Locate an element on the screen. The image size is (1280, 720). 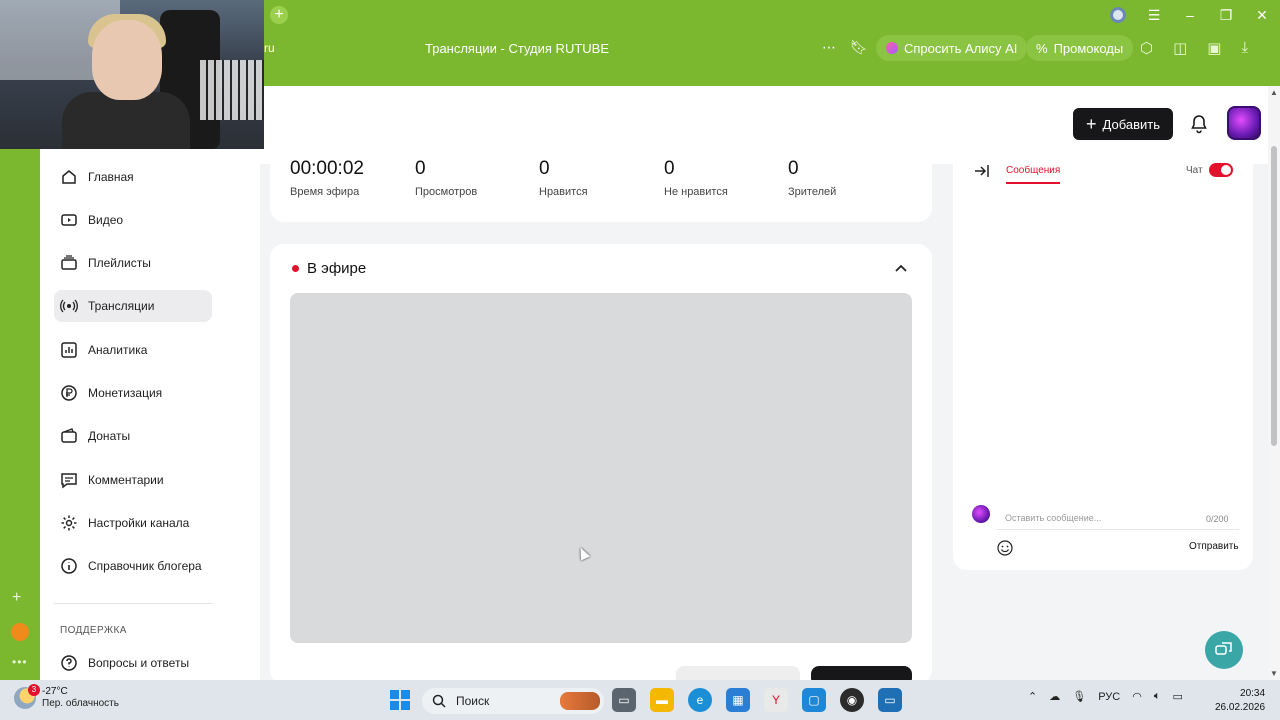
stat-views: 0 Просмотров is located at coordinates (446, 178).